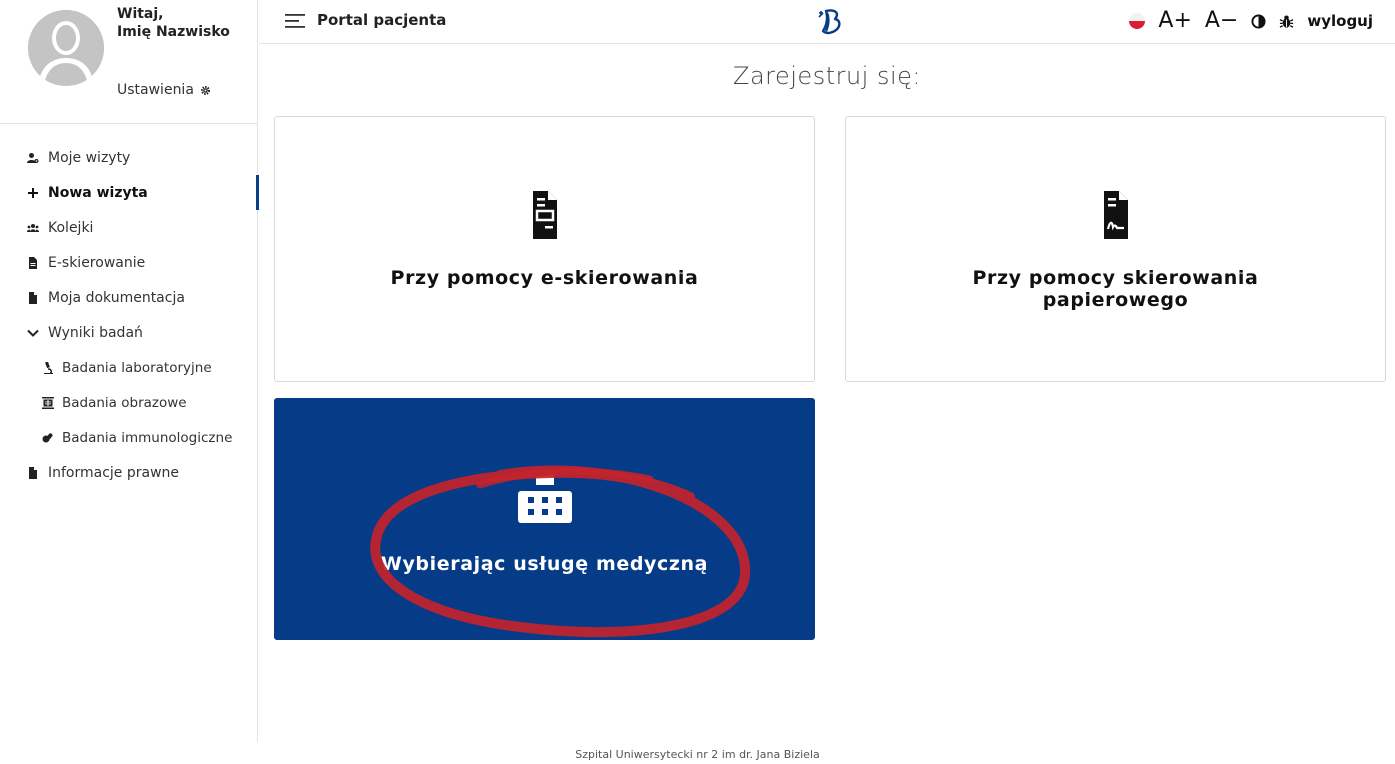 The width and height of the screenshot is (1395, 764). I want to click on toolbar: A+ A− wyloguj, so click(1251, 21).